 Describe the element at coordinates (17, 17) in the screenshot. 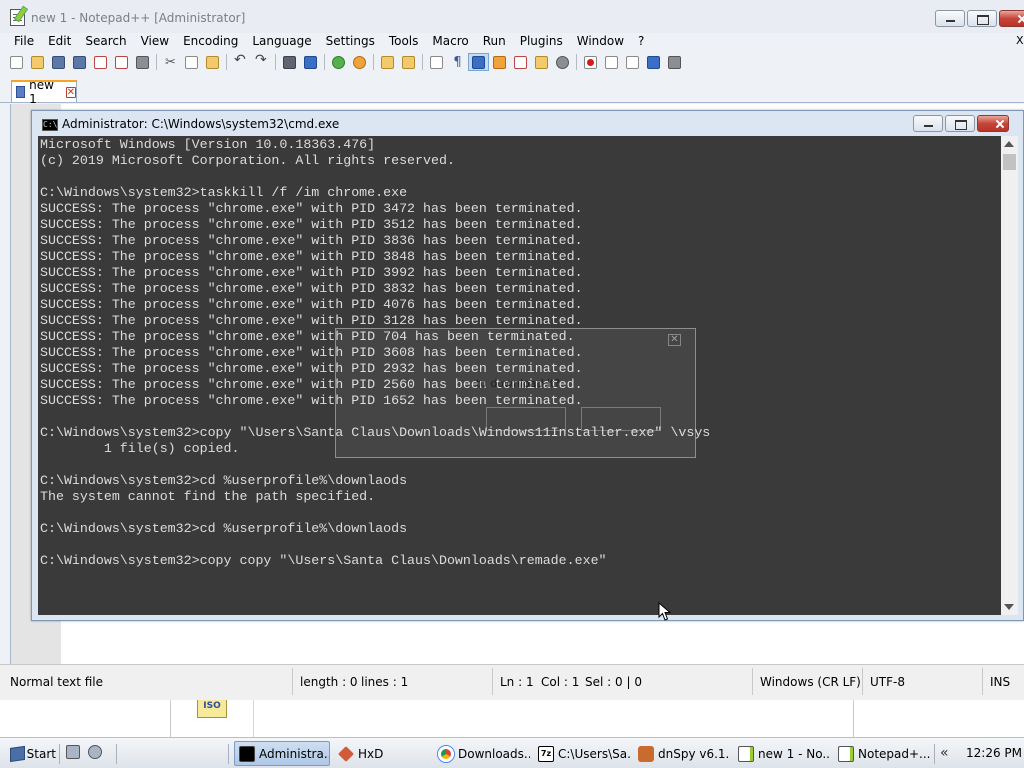

I see `notepadpp-app-icon` at that location.